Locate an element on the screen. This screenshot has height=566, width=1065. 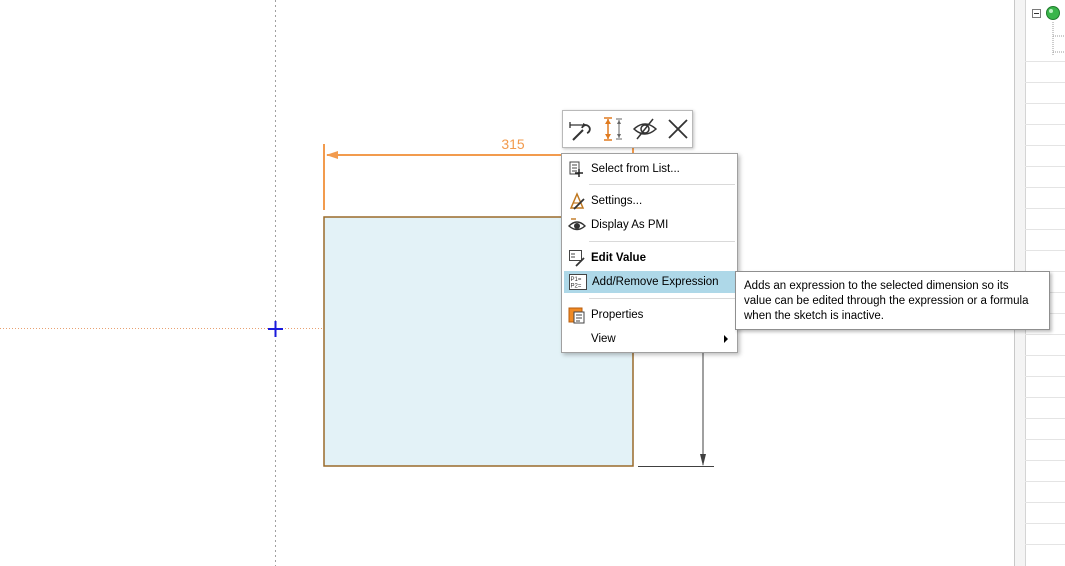
menu-item-label: Edit Value is located at coordinates (618, 258).